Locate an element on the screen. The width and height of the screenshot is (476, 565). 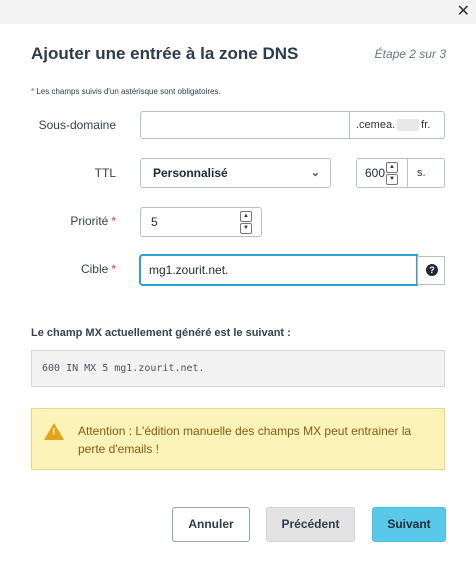
chevron-down-icon: ⌄ is located at coordinates (315, 173).